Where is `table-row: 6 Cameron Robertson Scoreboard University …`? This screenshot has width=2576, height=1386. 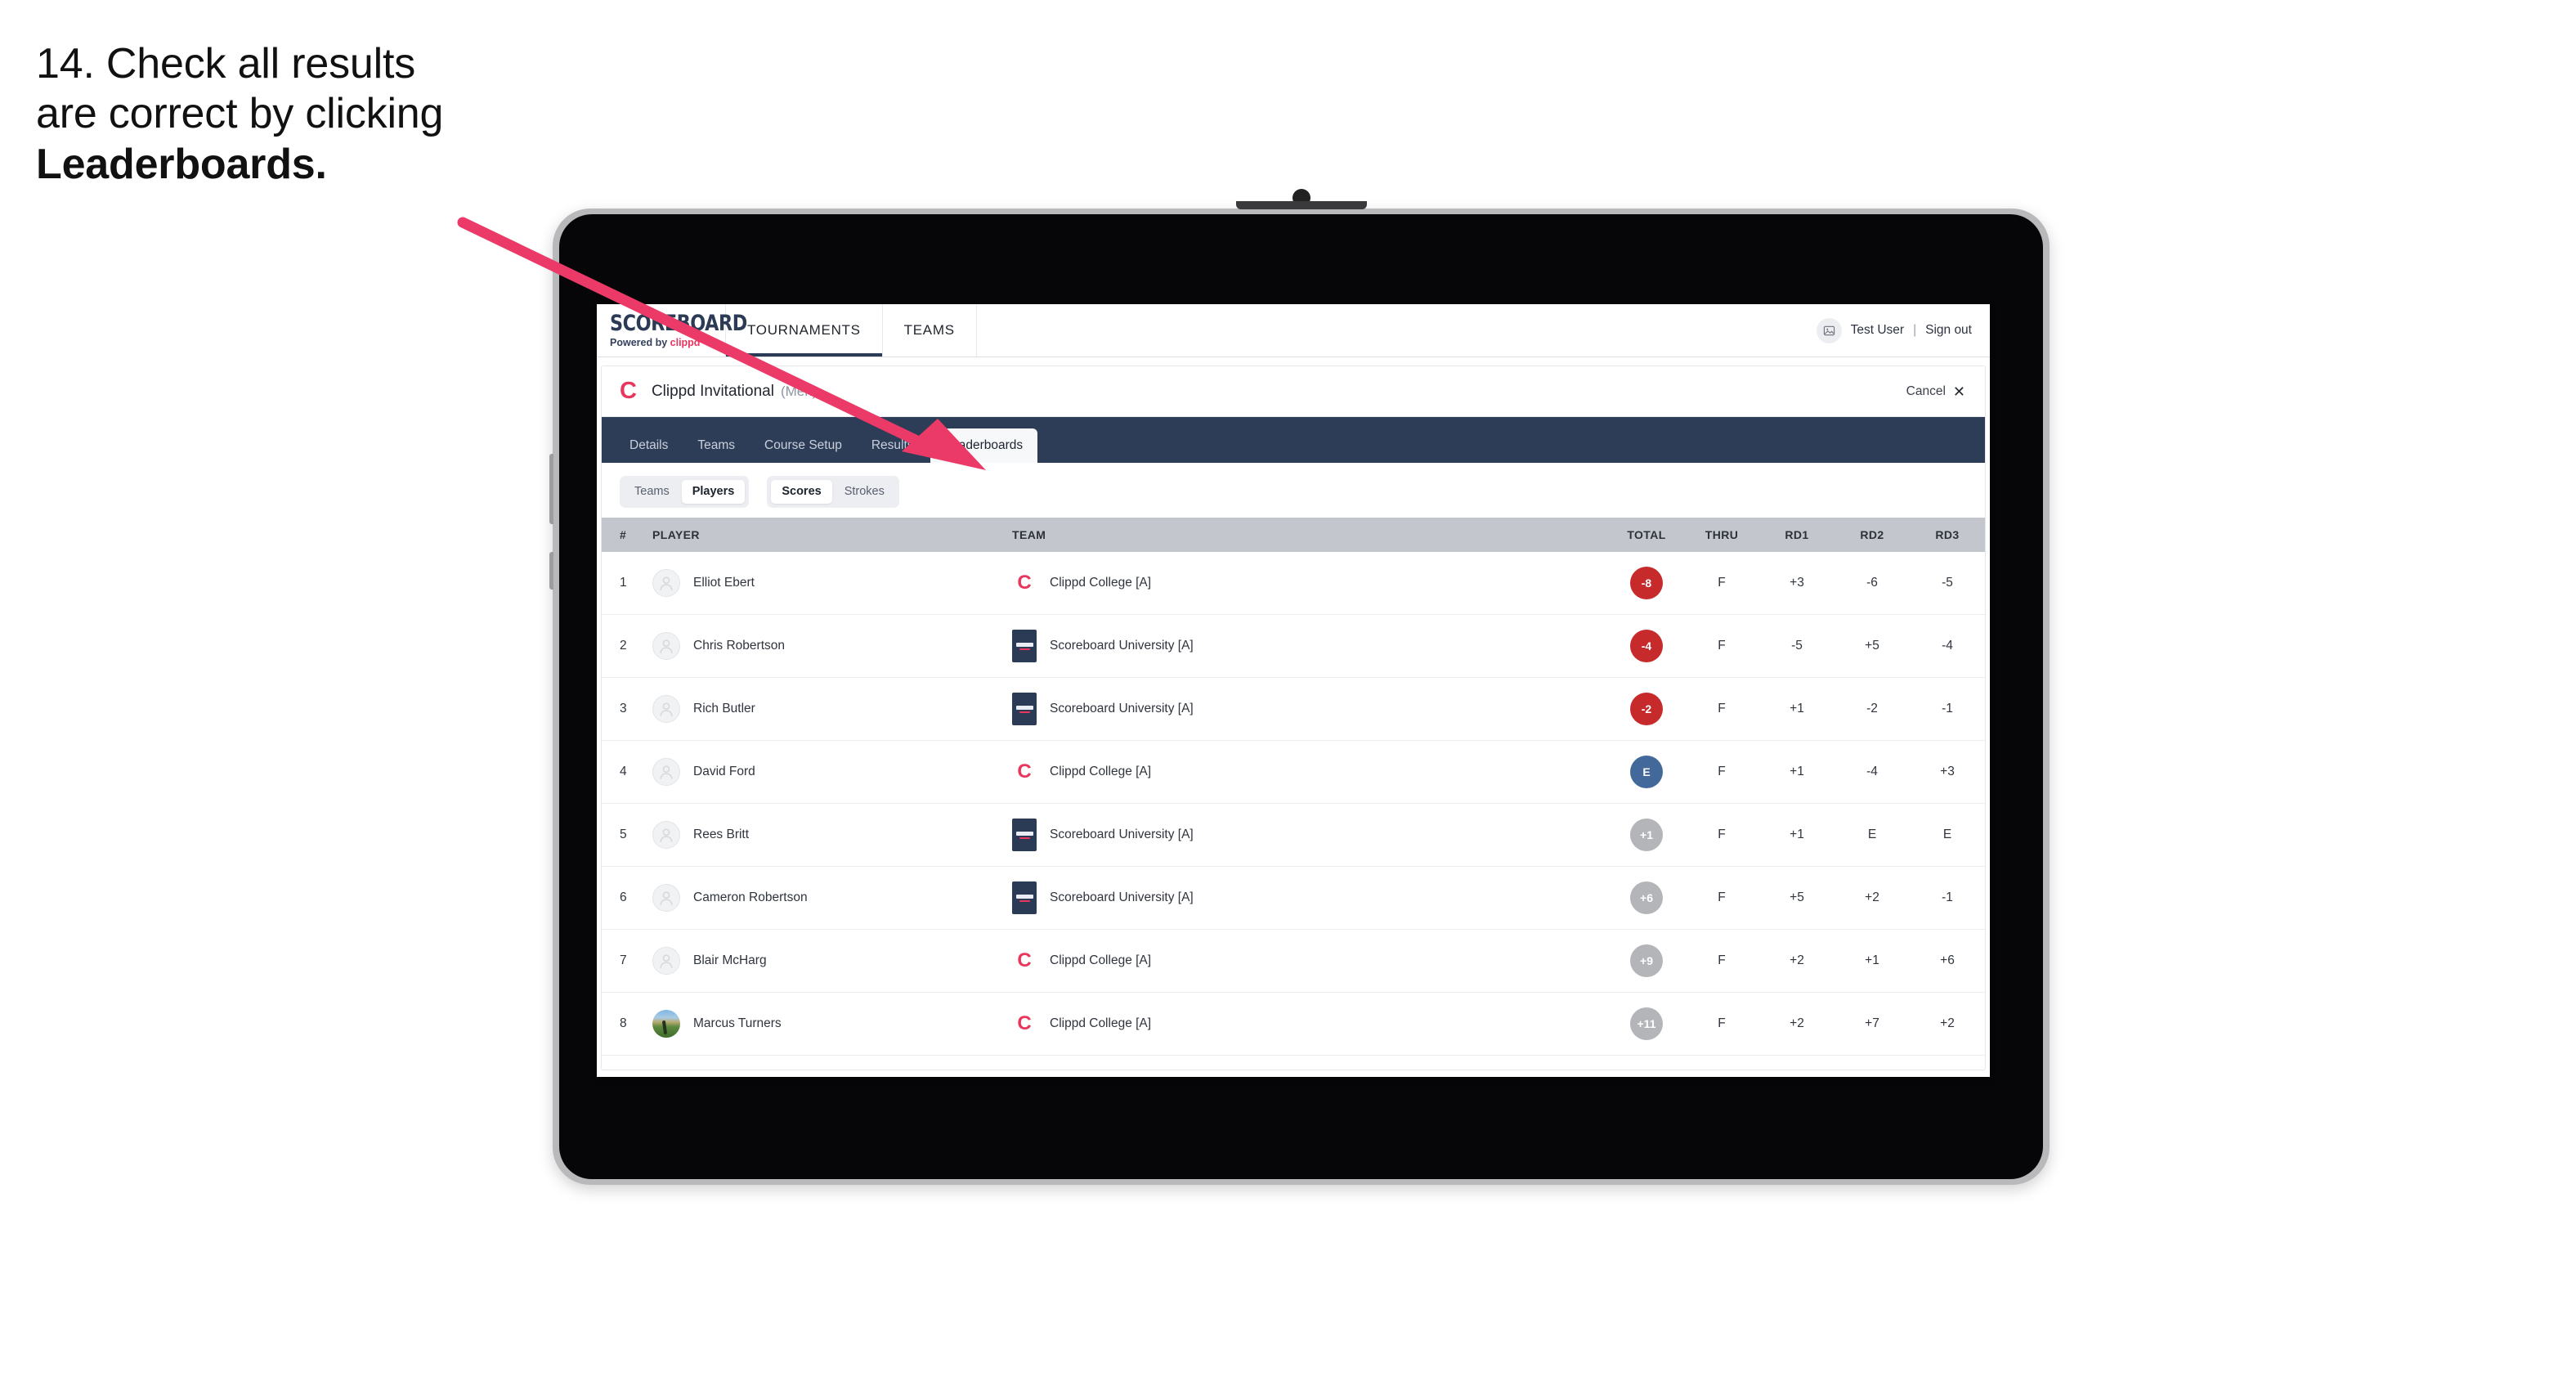
table-row: 6 Cameron Robertson Scoreboard University … is located at coordinates (1293, 898).